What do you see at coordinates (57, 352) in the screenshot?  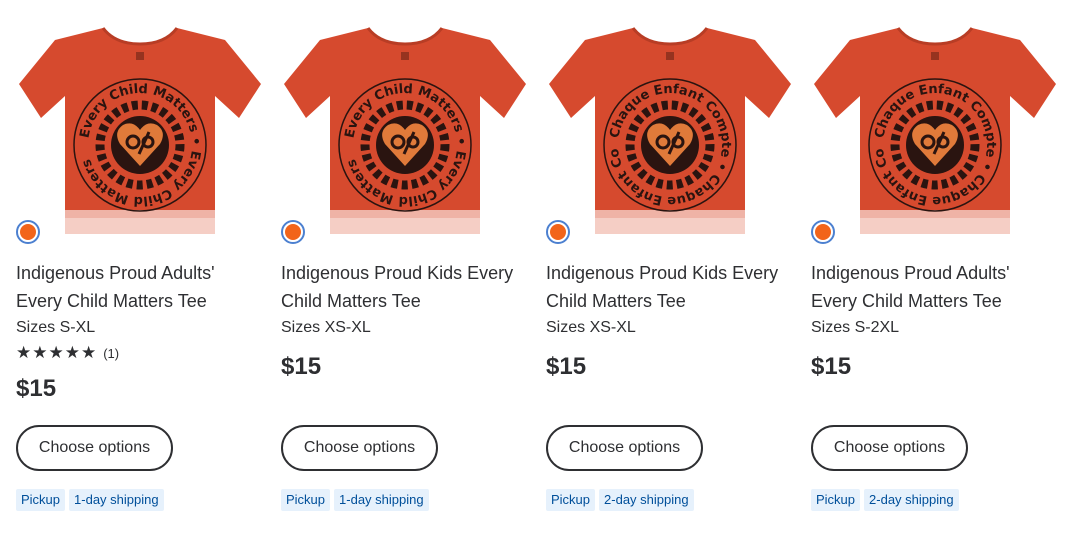 I see `star-rating-icon: ★★★★★` at bounding box center [57, 352].